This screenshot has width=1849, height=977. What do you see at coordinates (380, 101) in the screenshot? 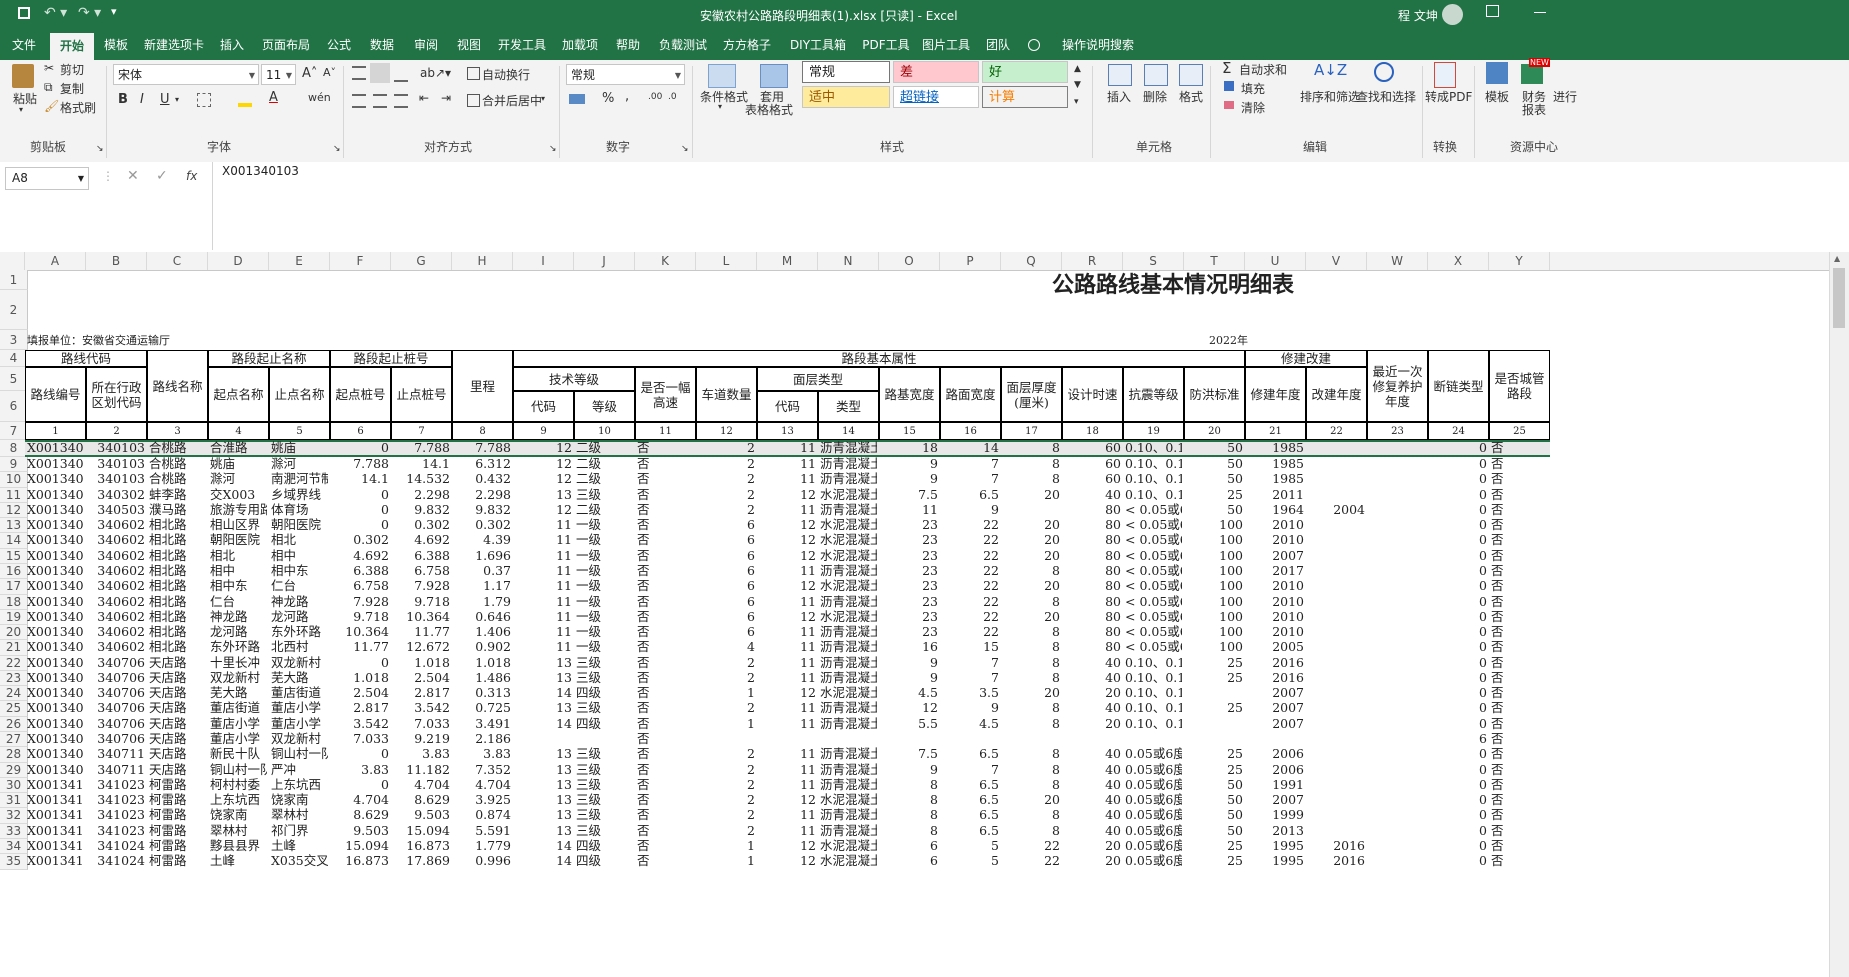
I see `align-center-icon` at bounding box center [380, 101].